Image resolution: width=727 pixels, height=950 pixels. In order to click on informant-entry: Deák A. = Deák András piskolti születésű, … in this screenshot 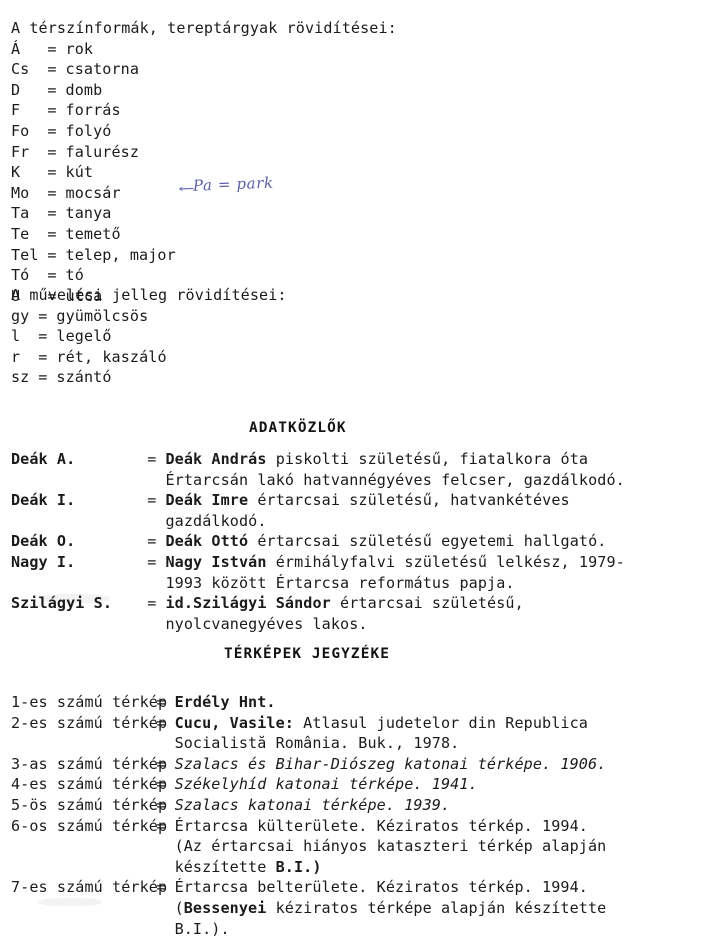, I will do `click(369, 469)`.